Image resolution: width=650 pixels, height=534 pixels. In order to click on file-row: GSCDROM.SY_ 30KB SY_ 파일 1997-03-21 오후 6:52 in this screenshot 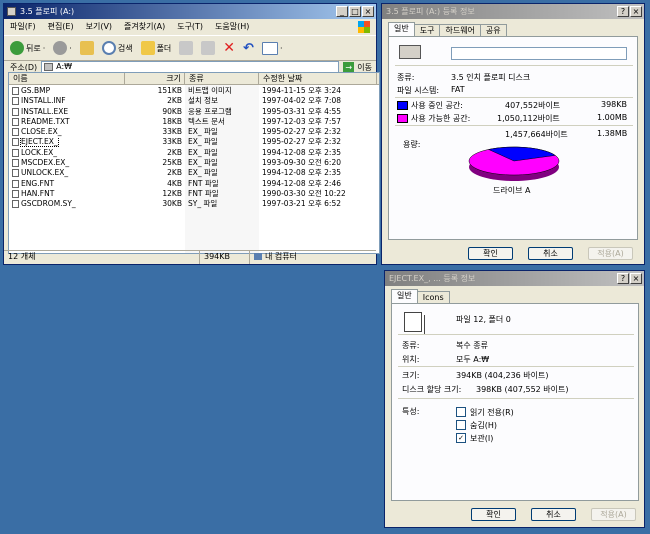, I will do `click(194, 204)`.